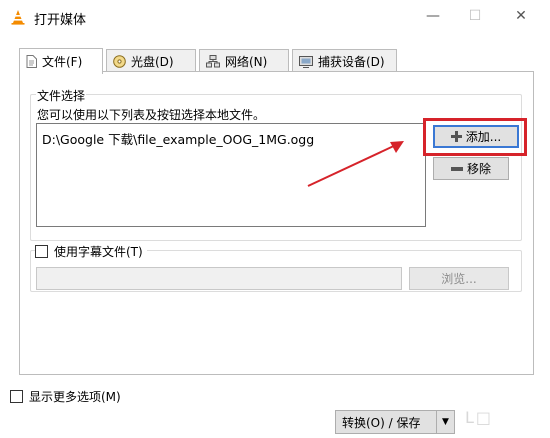 This screenshot has height=438, width=550. What do you see at coordinates (475, 16) in the screenshot?
I see `maximize-button: ☐` at bounding box center [475, 16].